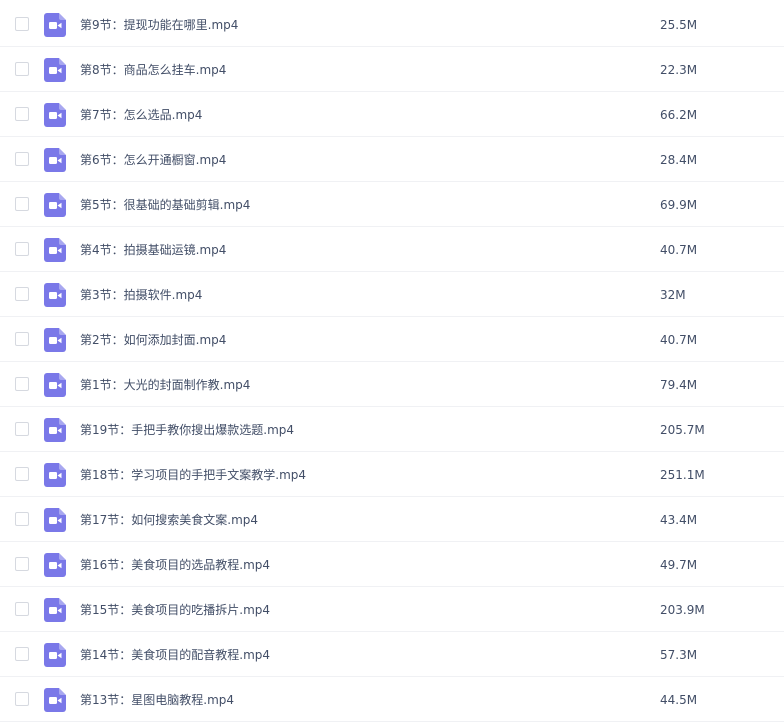  Describe the element at coordinates (392, 475) in the screenshot. I see `file-row: 第18节：学习项目的手把手文案教学.mp4 251.1M` at that location.